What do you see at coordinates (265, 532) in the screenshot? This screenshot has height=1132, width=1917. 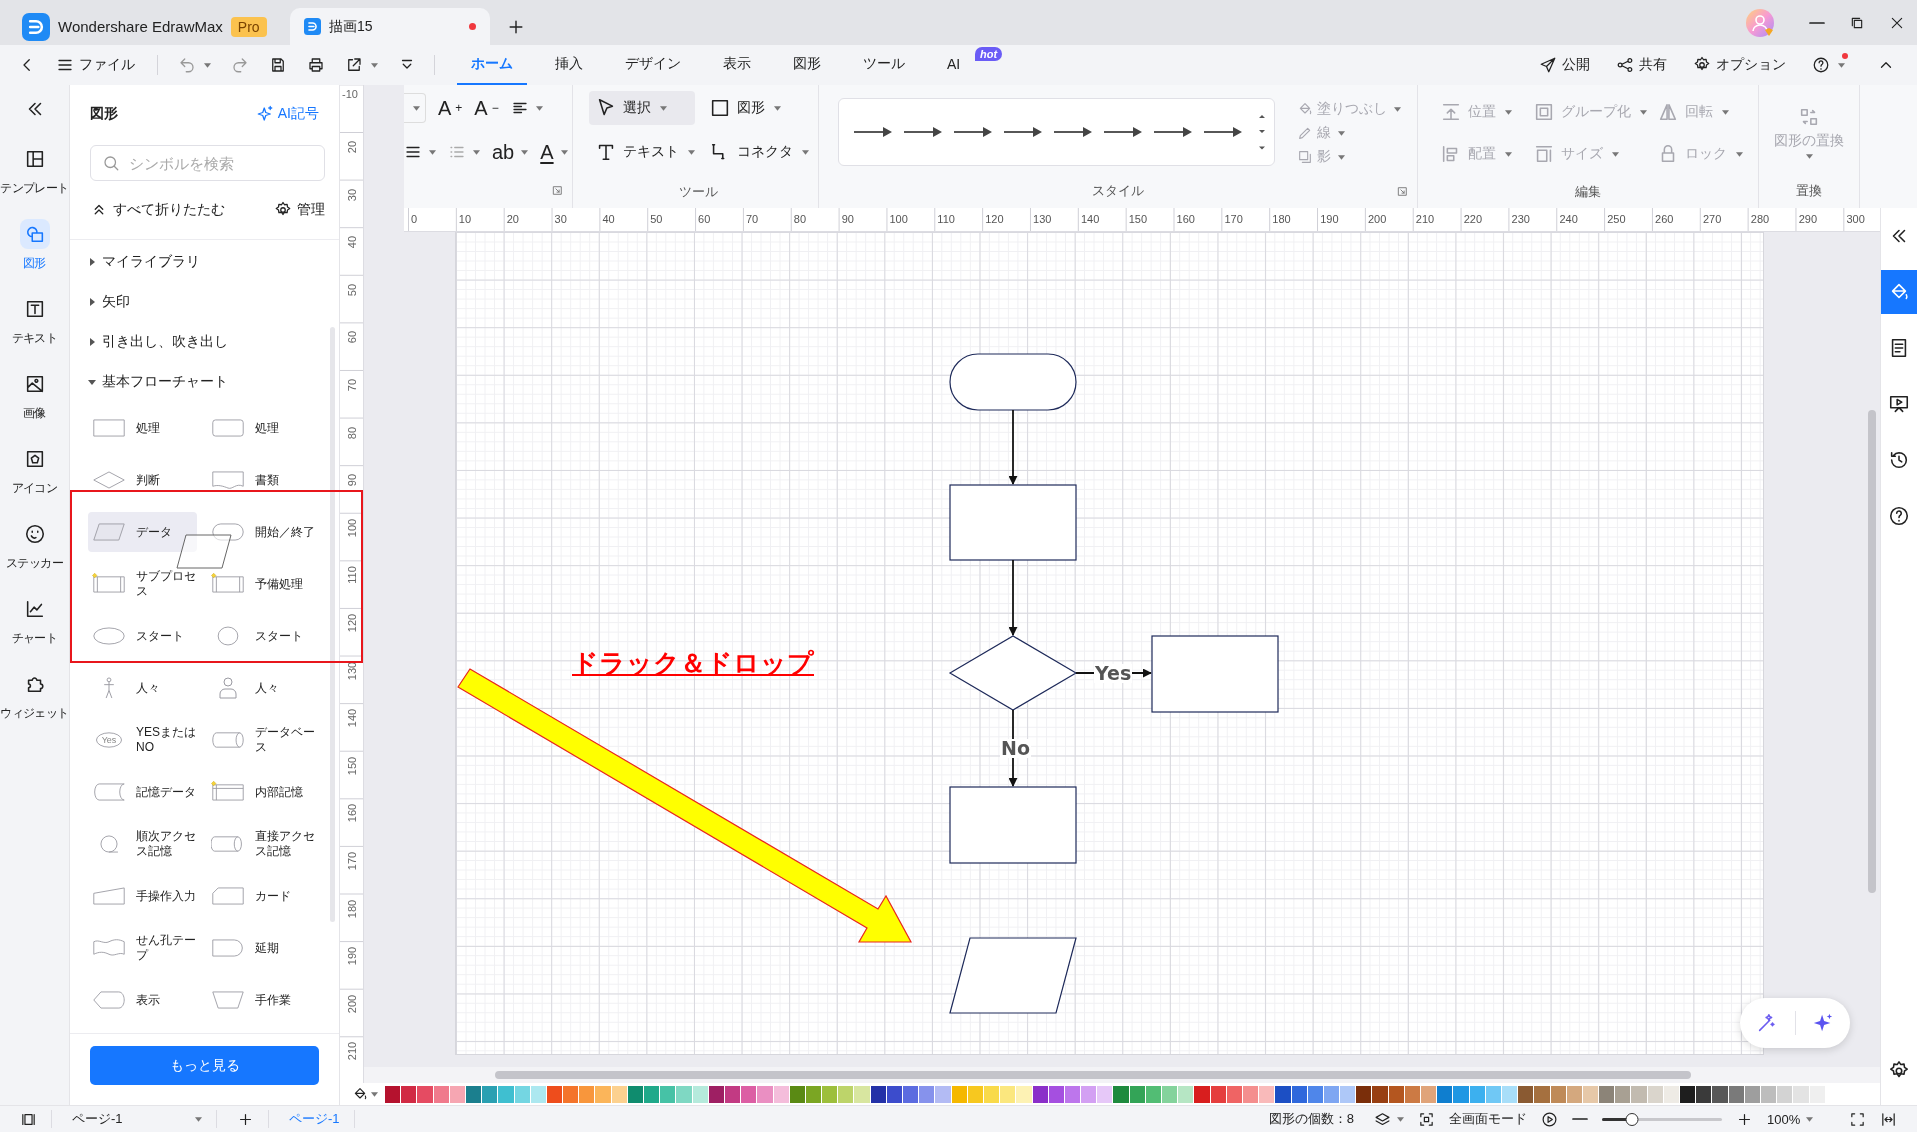 I see `shape-item: 開始／終了` at bounding box center [265, 532].